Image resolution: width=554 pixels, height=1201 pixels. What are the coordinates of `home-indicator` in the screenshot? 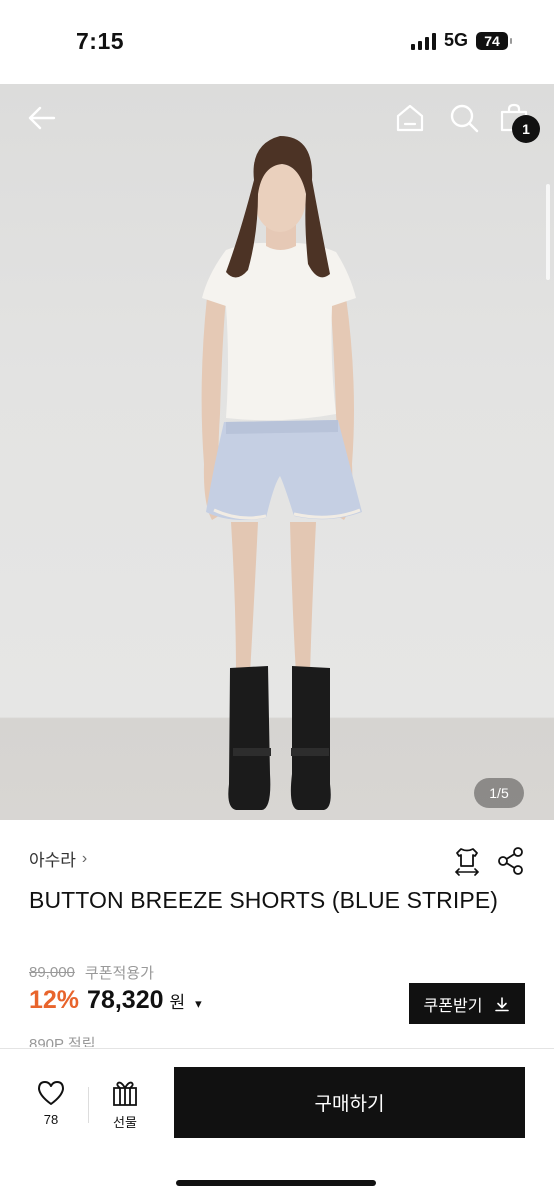 It's located at (276, 1183).